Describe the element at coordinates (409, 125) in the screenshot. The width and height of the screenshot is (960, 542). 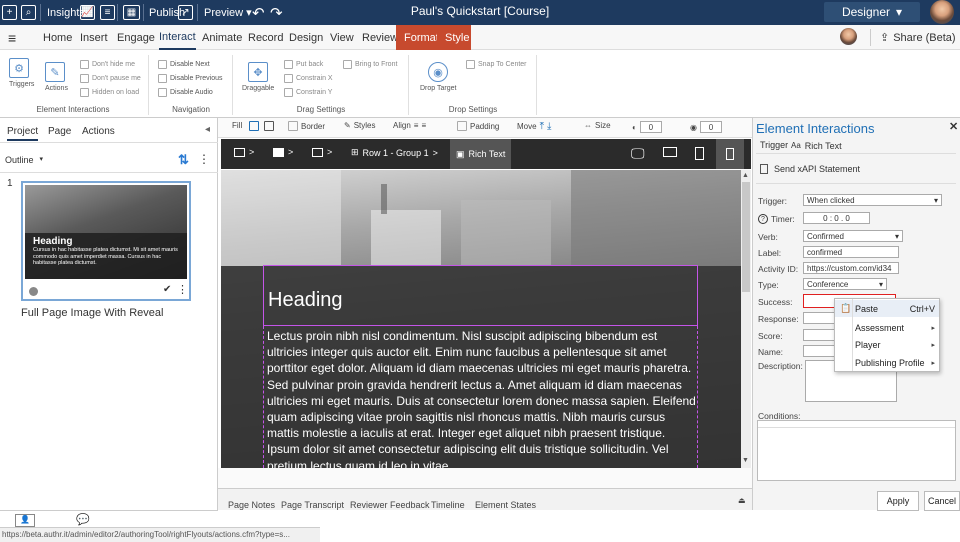
I see `align-button: Align ≡ ≡` at that location.